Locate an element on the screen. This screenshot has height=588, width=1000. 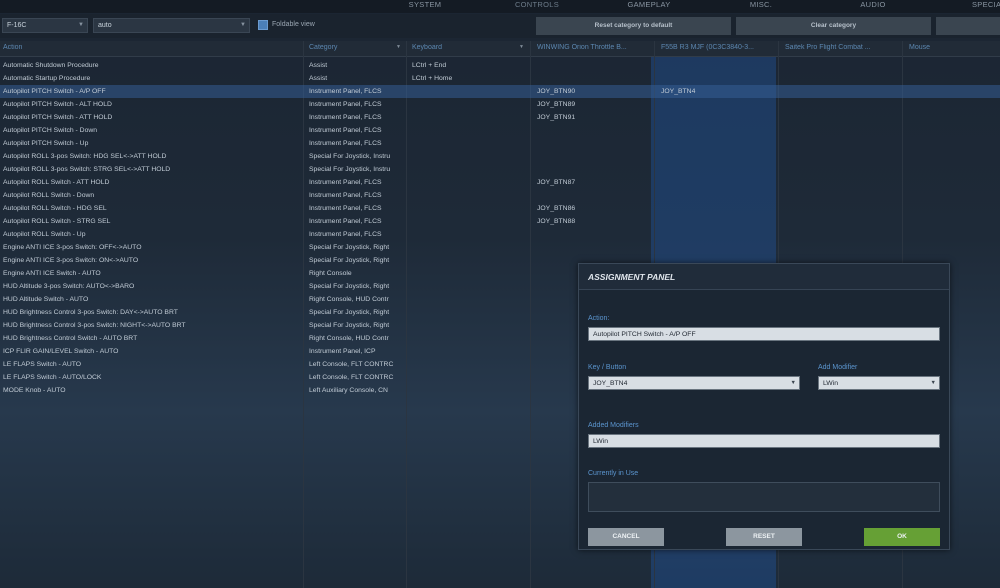
cell-winwing: JOY_BTN90 is located at coordinates (594, 91).